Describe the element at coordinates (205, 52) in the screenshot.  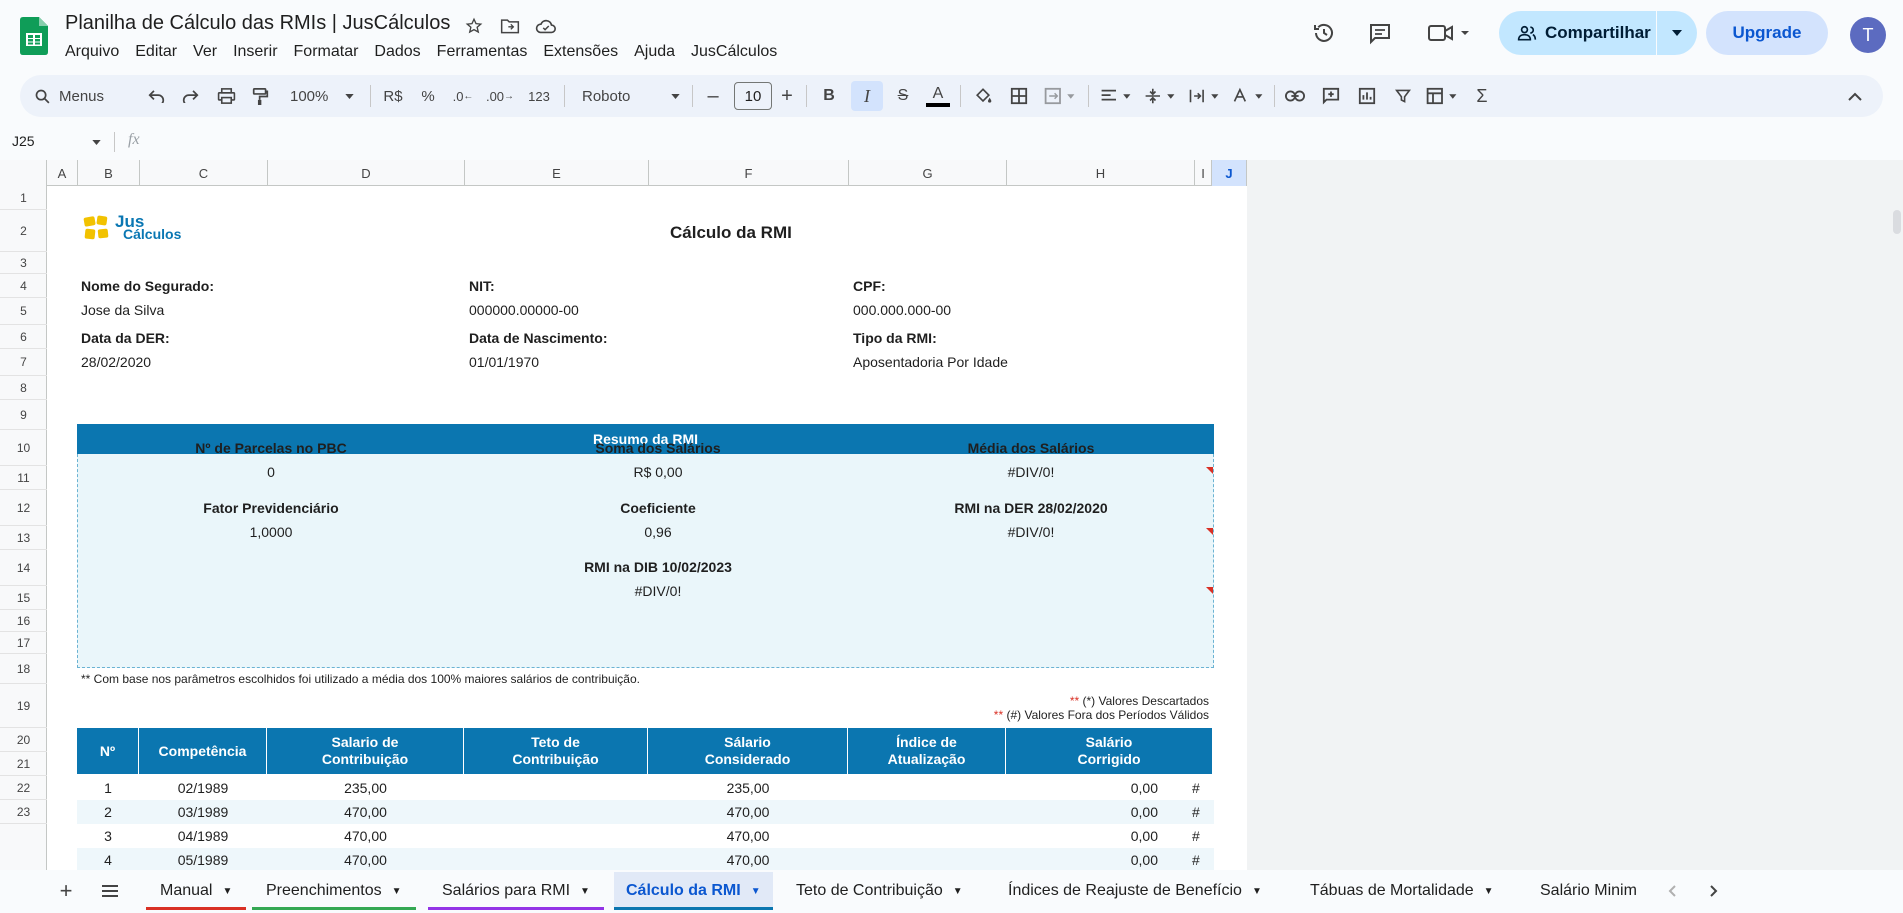
I see `menu-ver: Ver` at that location.